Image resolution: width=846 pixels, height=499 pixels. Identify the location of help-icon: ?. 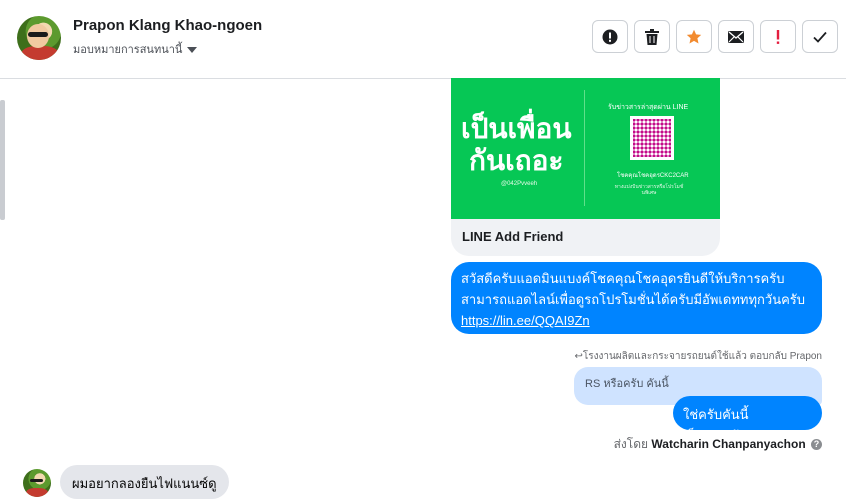
(816, 445).